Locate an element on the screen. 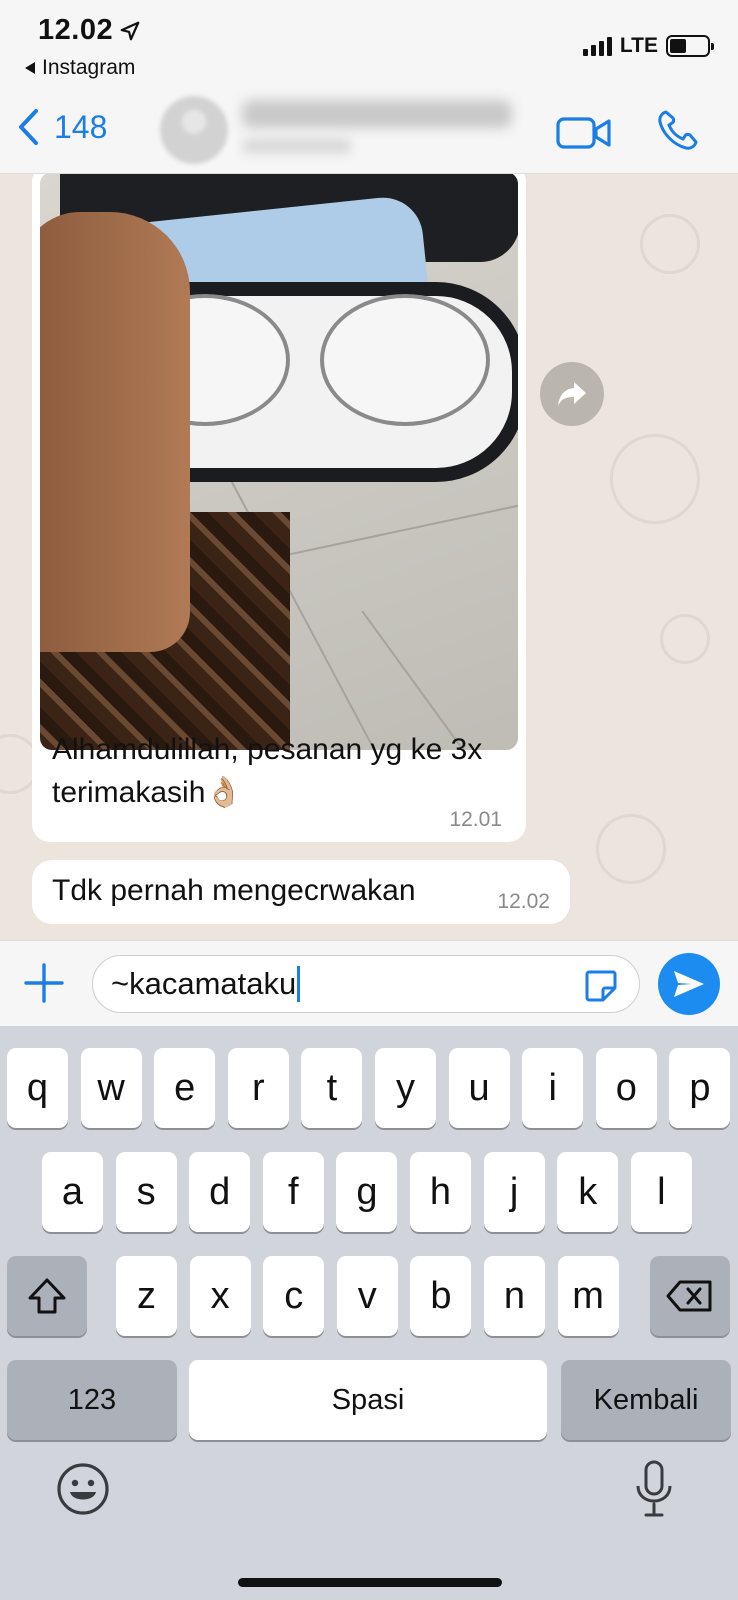  key-p: p is located at coordinates (700, 1088).